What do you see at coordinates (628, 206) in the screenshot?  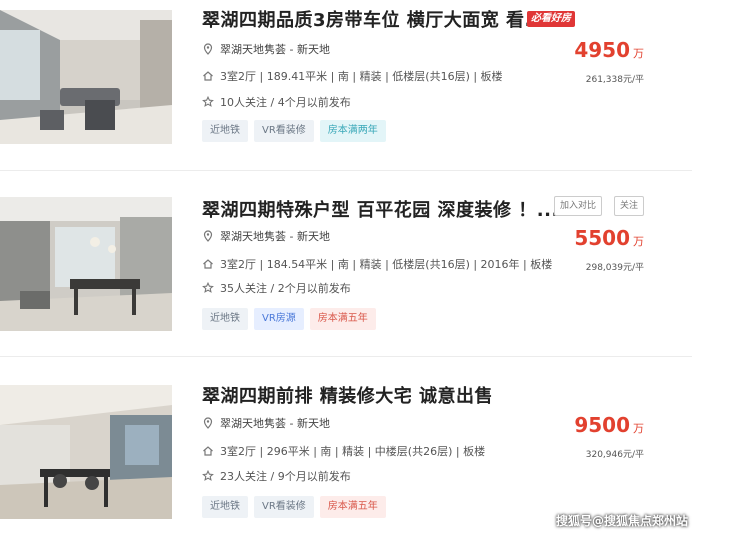 I see `follow-button: 关注` at bounding box center [628, 206].